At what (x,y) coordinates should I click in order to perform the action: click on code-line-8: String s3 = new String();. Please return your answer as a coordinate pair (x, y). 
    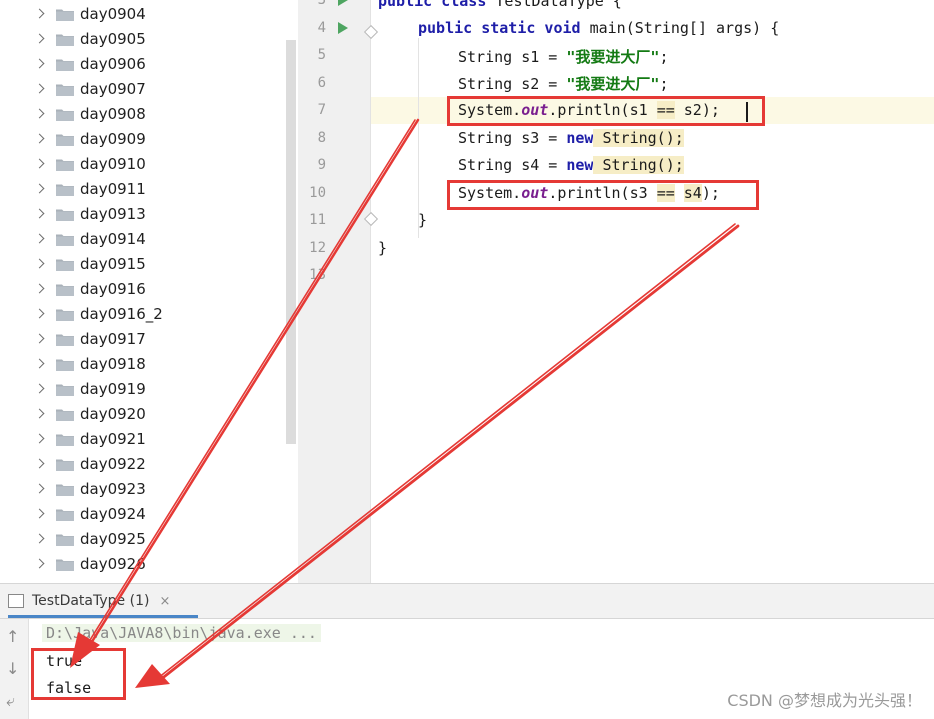
    Looking at the image, I should click on (571, 138).